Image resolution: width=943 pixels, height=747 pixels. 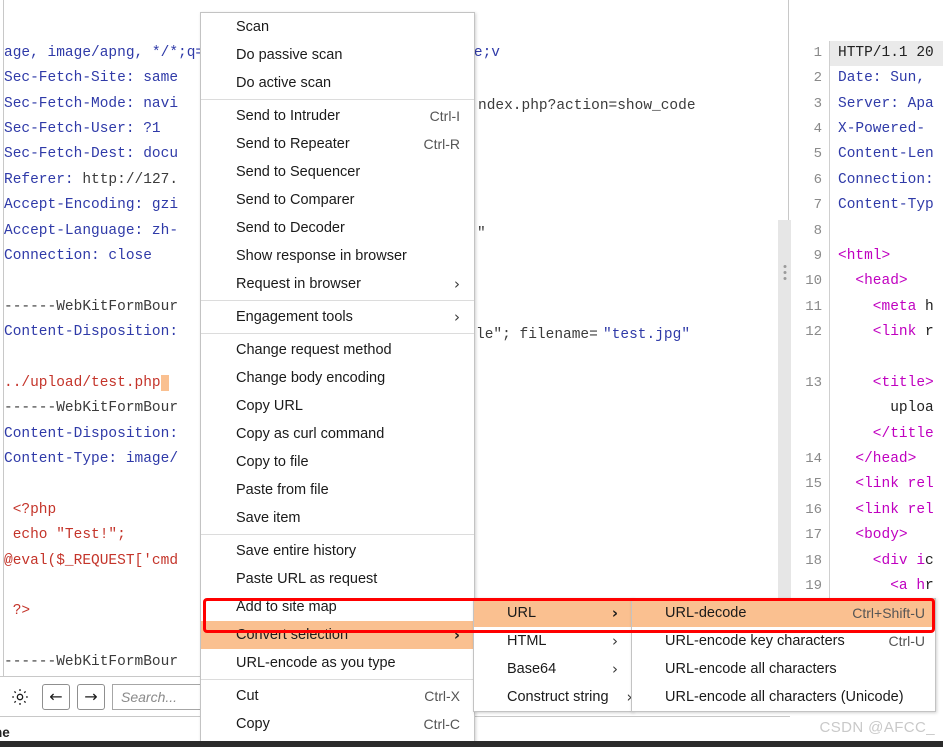 What do you see at coordinates (17, 611) in the screenshot?
I see `code-token: ?>` at bounding box center [17, 611].